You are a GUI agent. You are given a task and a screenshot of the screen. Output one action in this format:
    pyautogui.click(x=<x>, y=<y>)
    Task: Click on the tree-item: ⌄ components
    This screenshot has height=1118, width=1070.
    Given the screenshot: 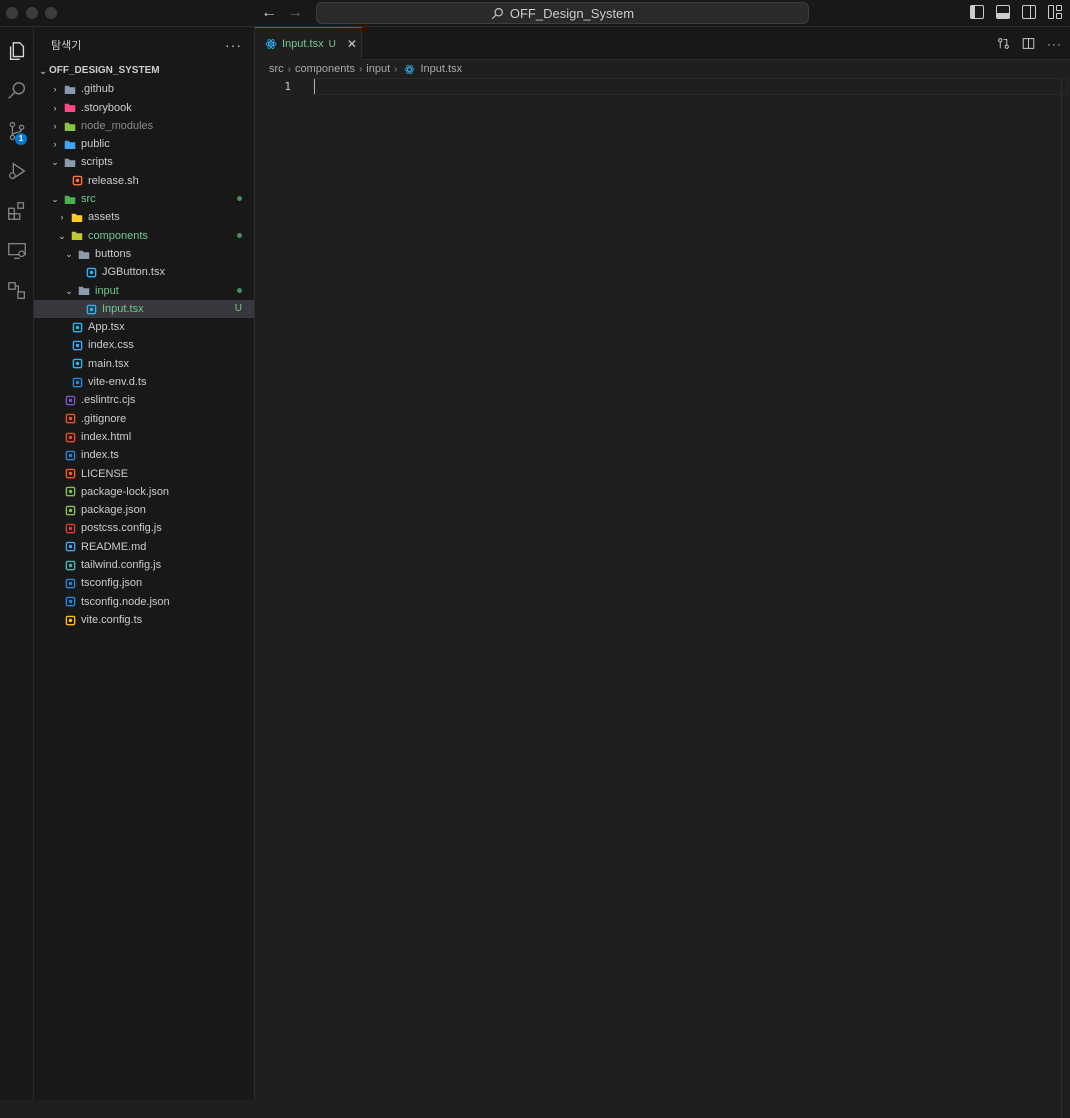 What is the action you would take?
    pyautogui.click(x=144, y=236)
    